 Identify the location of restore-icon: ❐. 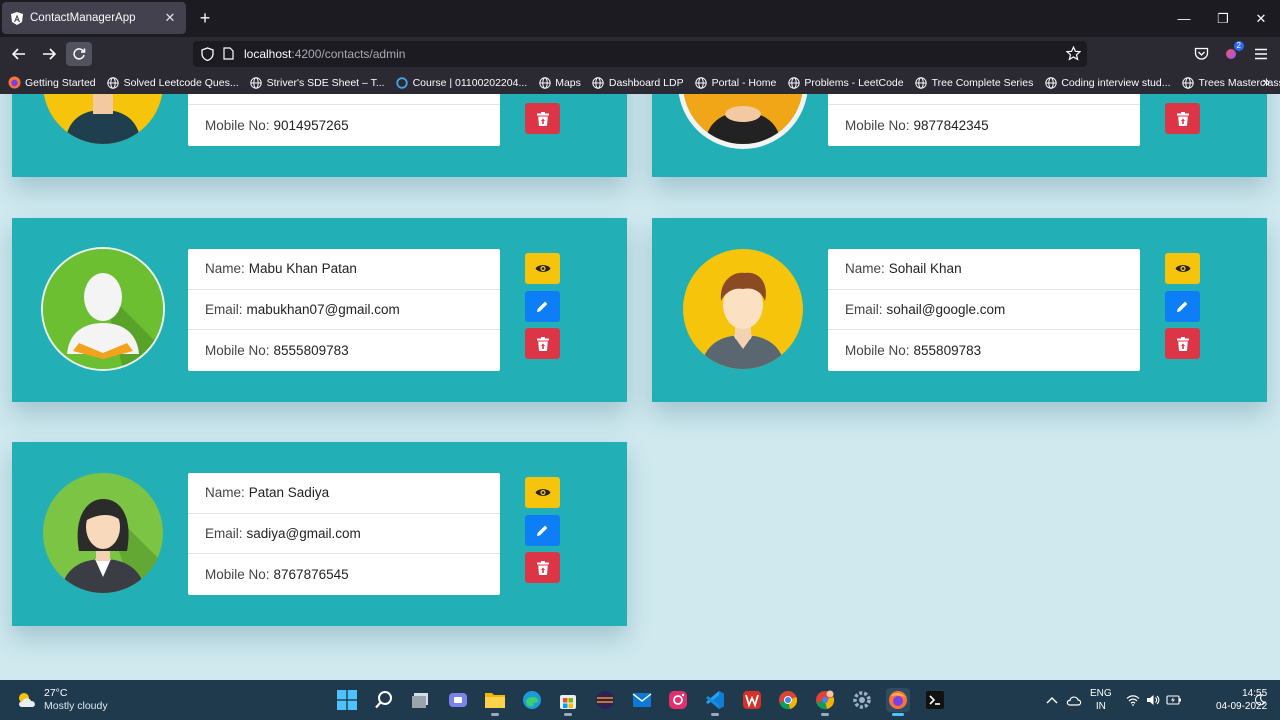
(1223, 18).